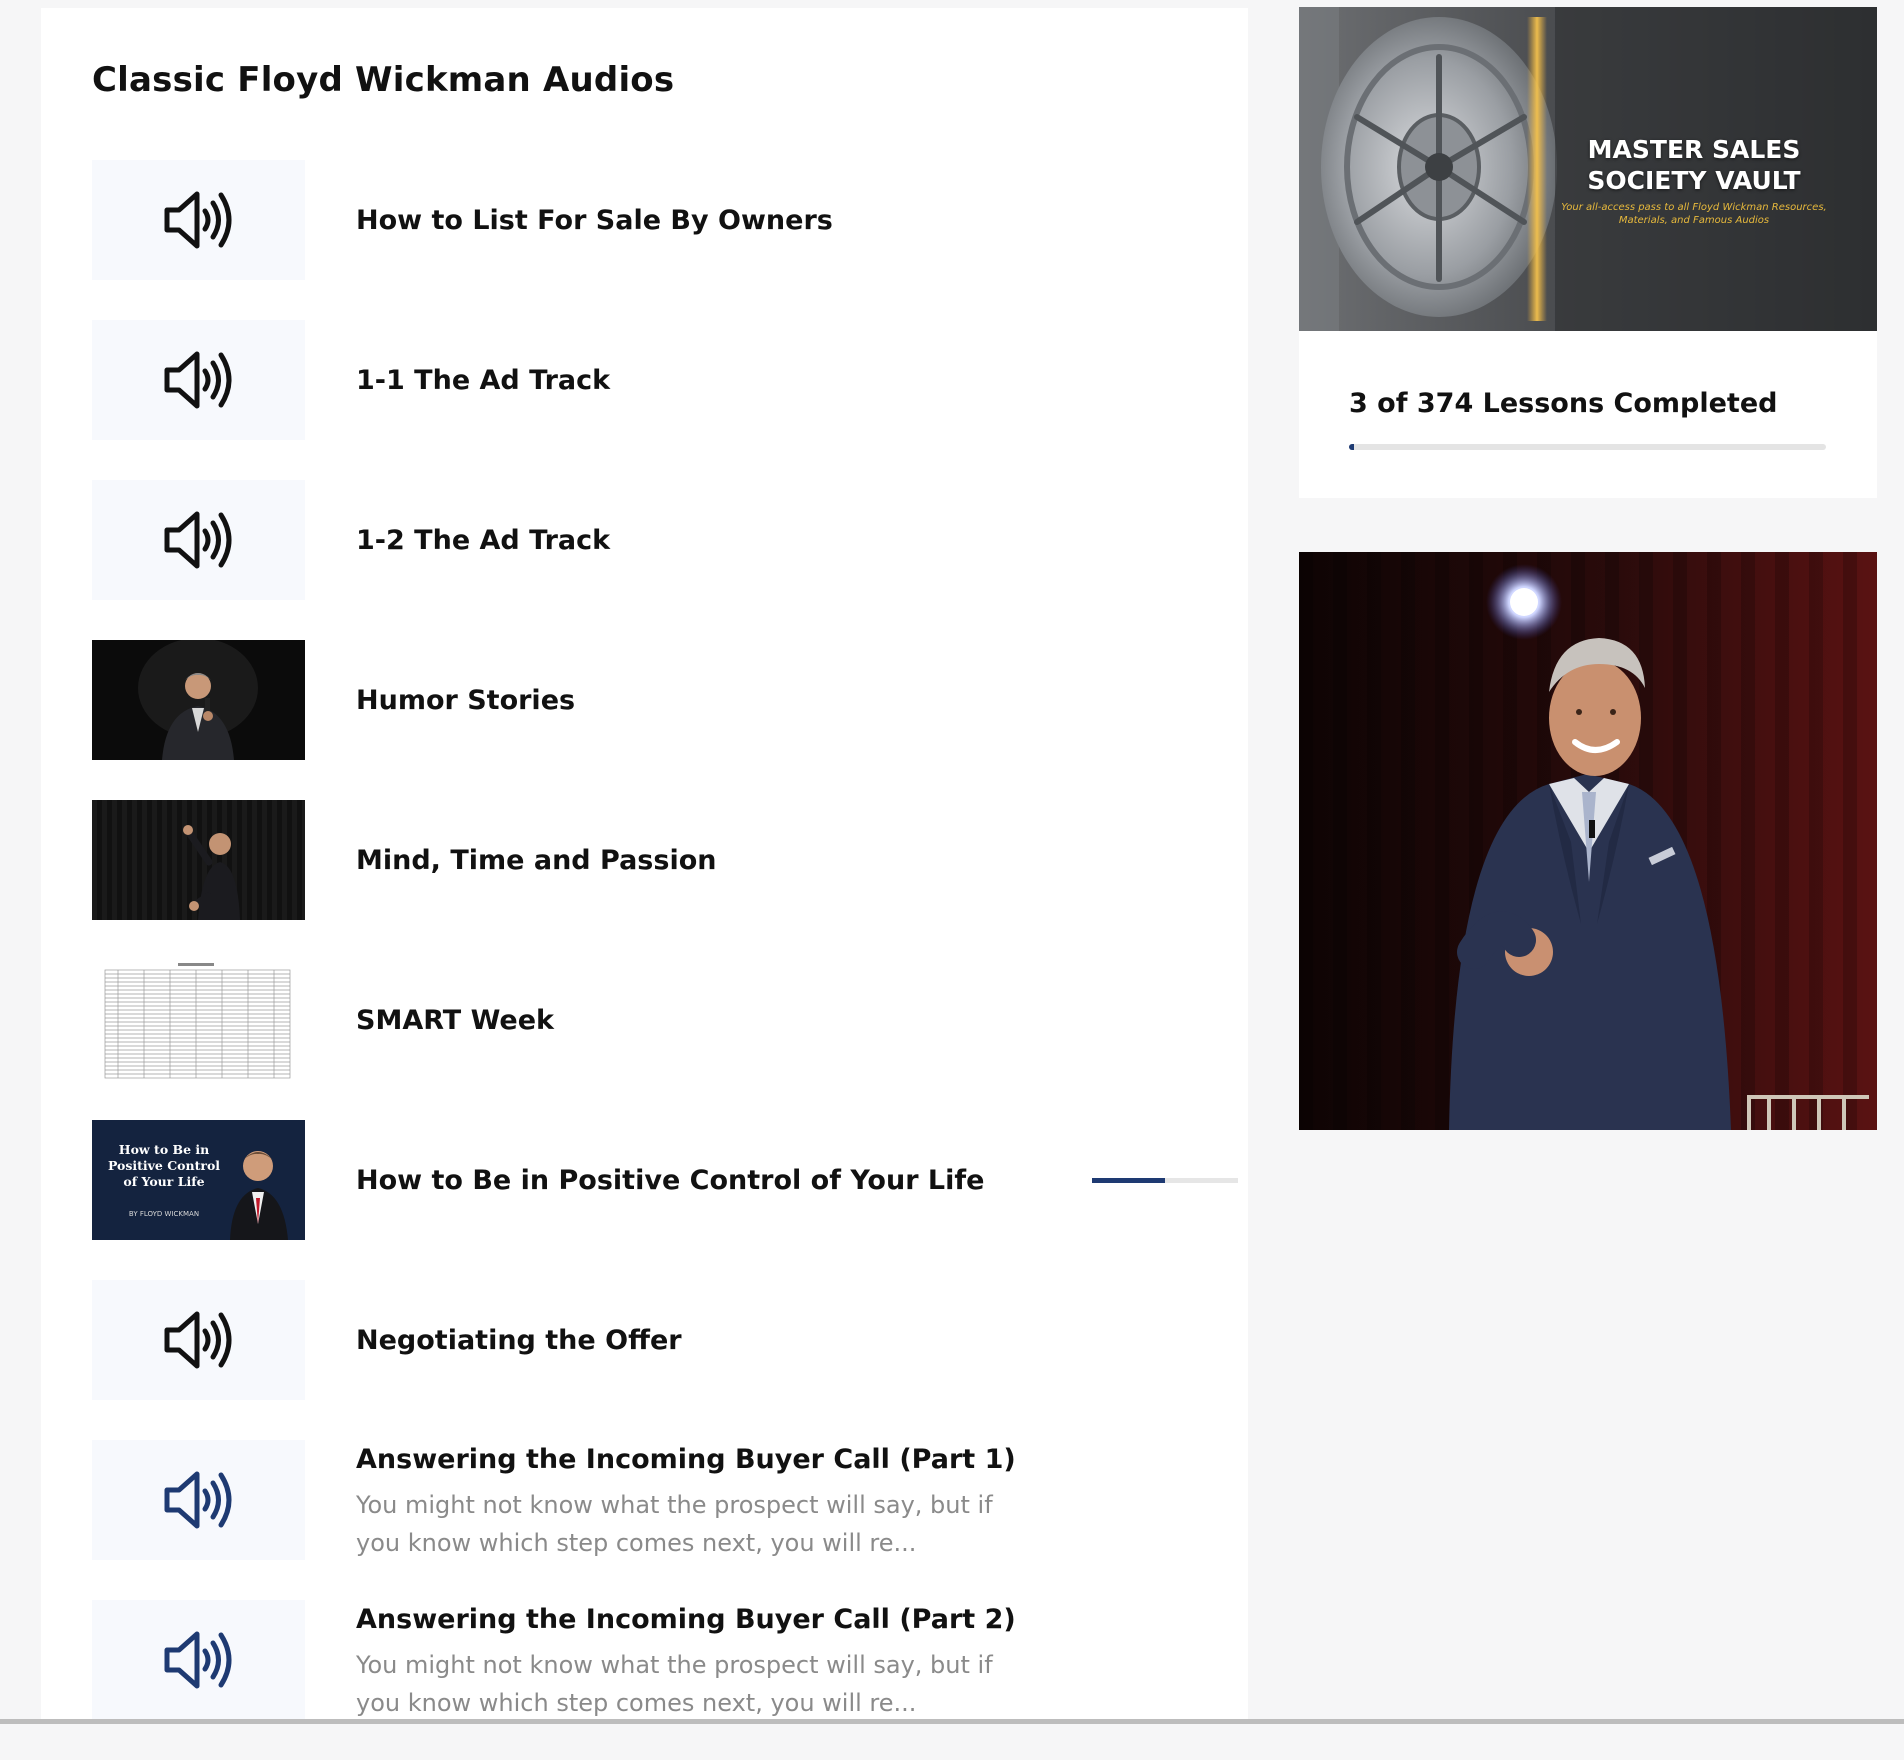 Image resolution: width=1904 pixels, height=1760 pixels. Describe the element at coordinates (647, 720) in the screenshot. I see `lesson-item-humor-stories: Humor Stories` at that location.